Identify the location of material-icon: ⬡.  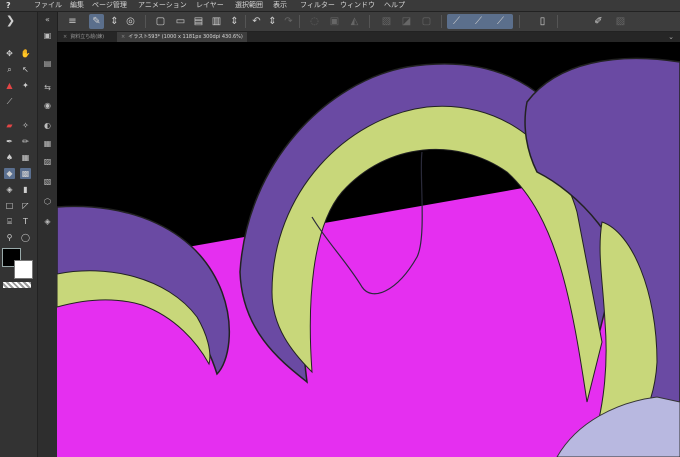
(47, 201).